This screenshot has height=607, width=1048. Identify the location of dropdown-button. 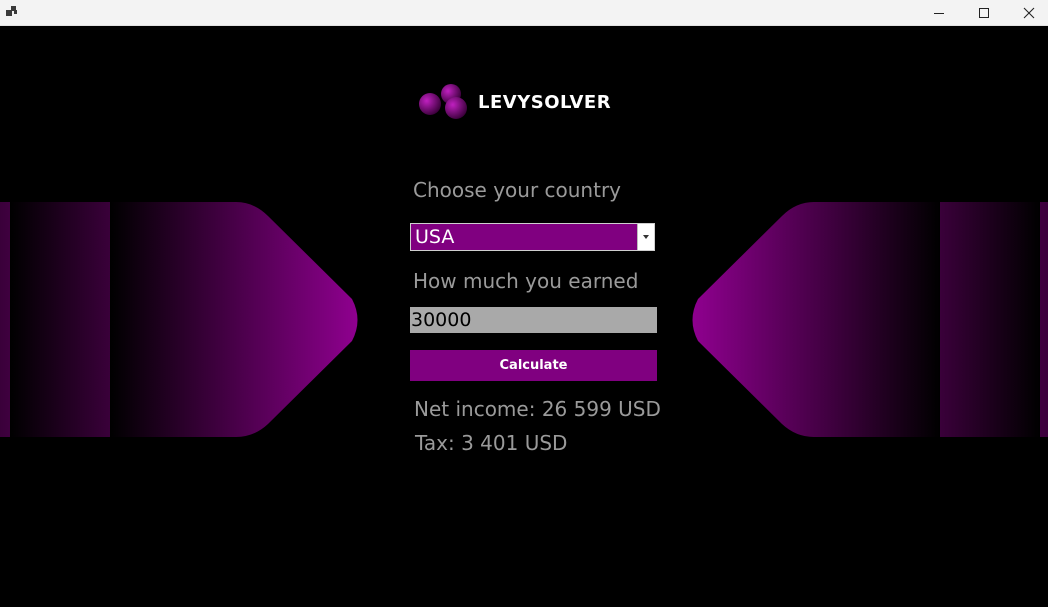
(645, 237).